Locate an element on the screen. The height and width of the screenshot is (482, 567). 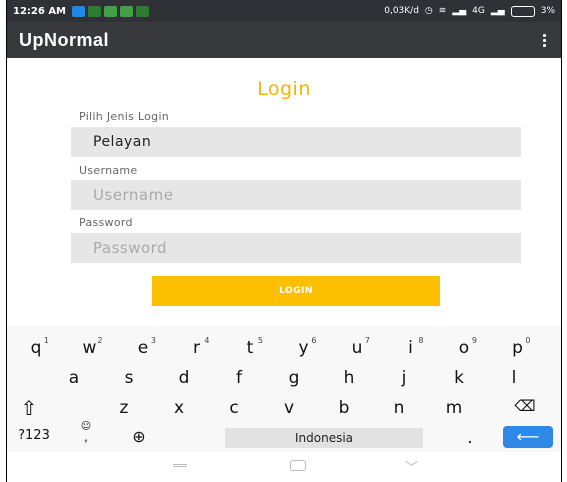
key-w: w2 is located at coordinates (90, 347).